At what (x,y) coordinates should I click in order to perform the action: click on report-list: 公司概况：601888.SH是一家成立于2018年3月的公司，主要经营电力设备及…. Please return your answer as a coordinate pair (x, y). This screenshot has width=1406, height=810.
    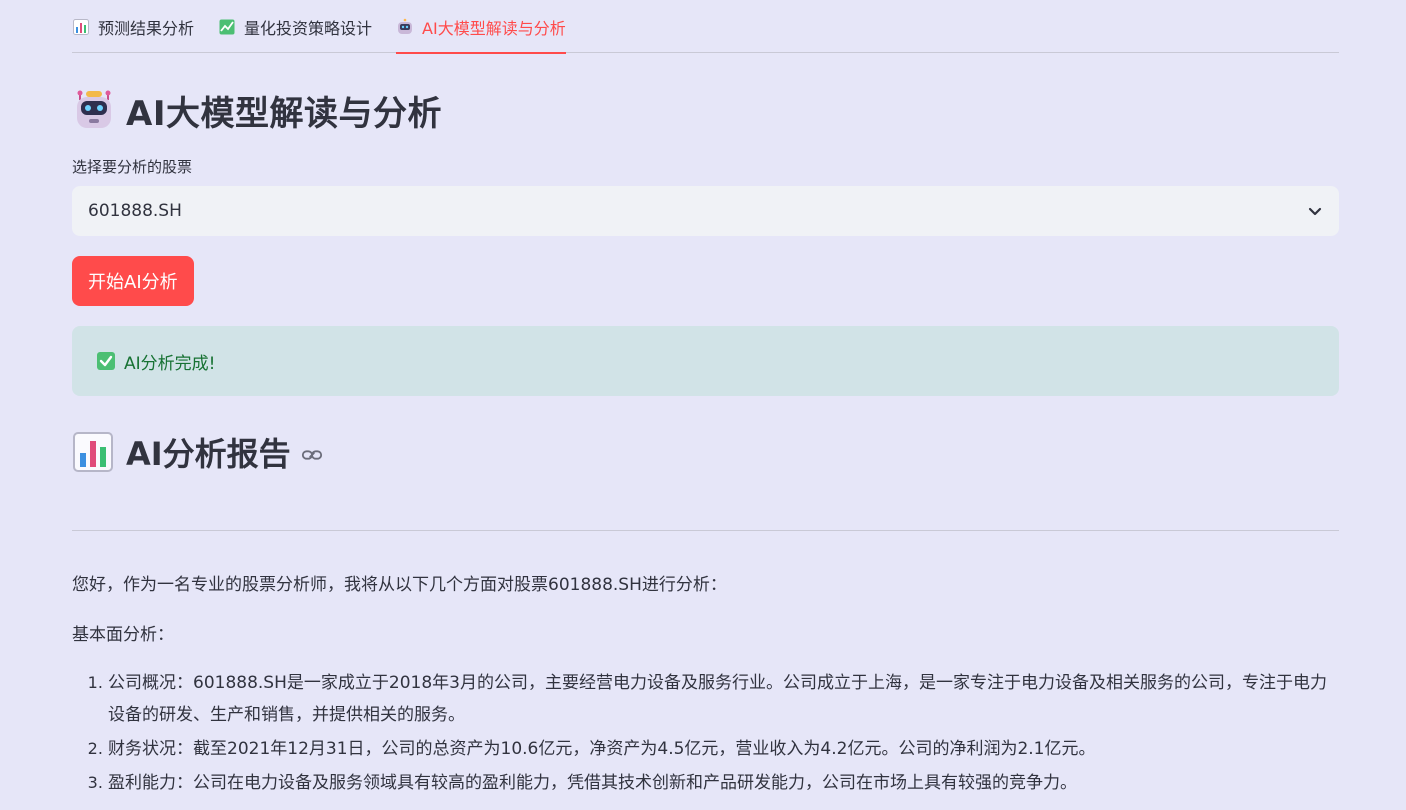
    Looking at the image, I should click on (705, 733).